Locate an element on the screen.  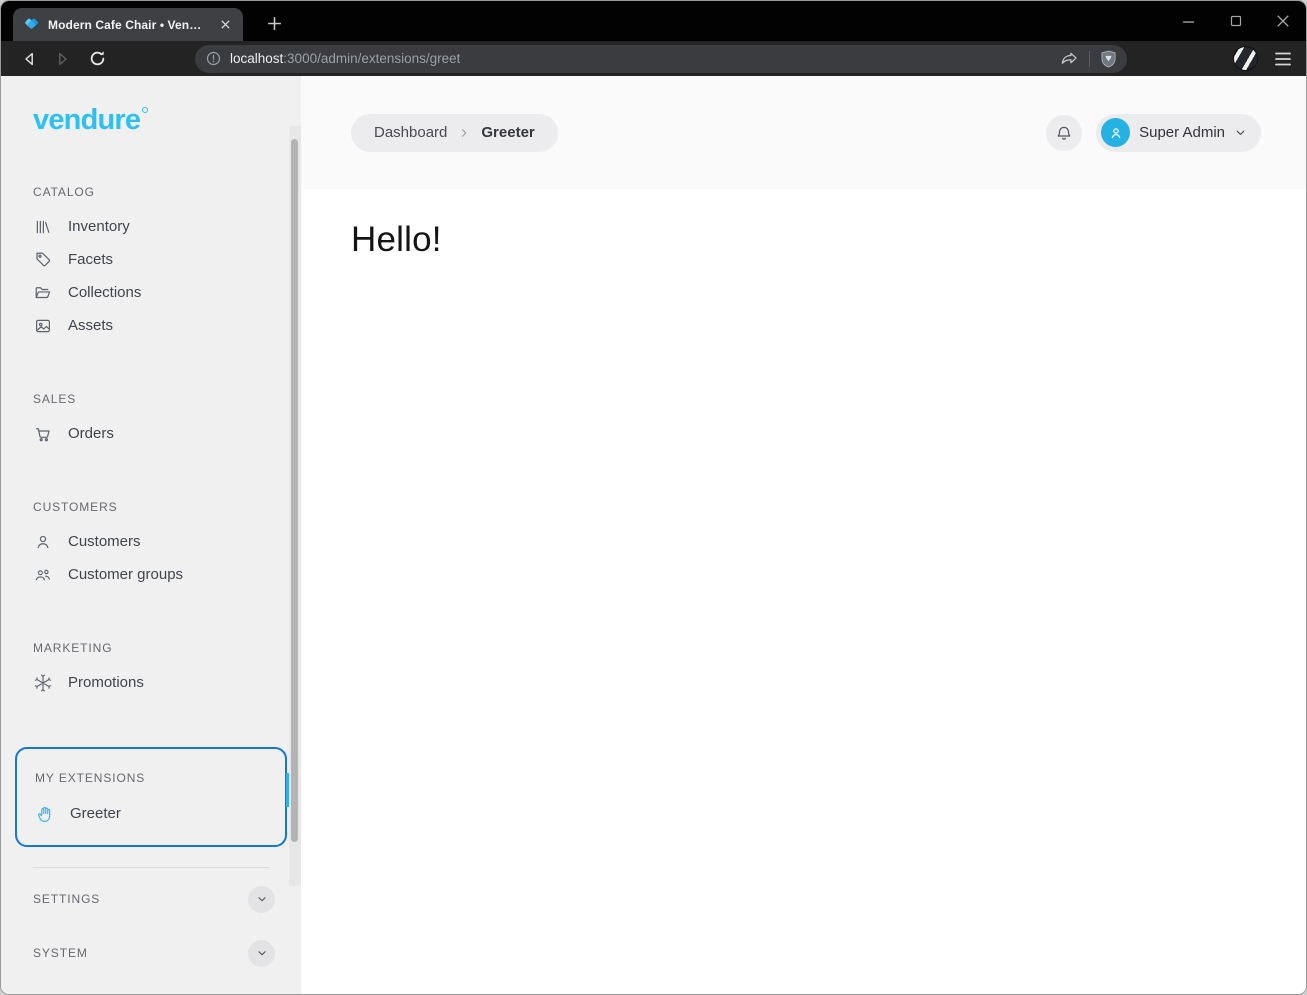
sidebar-section-customers: CUSTOMERS Customers Customer groups is located at coordinates (151, 545).